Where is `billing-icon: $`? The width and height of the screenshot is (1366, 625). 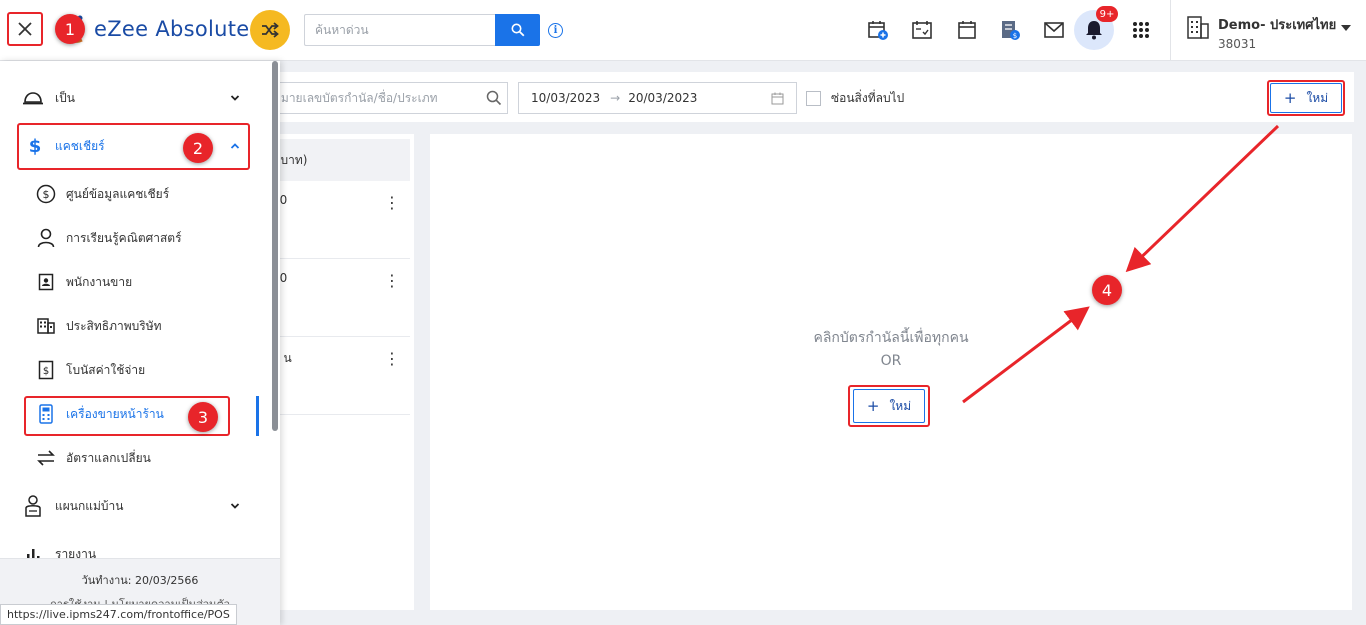
billing-icon: $ is located at coordinates (1010, 30).